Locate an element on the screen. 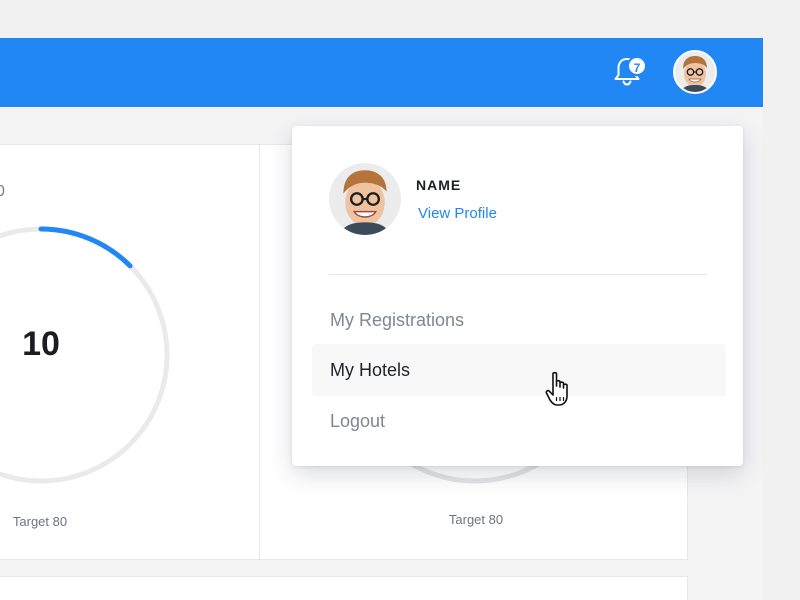 This screenshot has width=800, height=600. view-profile-link: View Profile is located at coordinates (457, 213).